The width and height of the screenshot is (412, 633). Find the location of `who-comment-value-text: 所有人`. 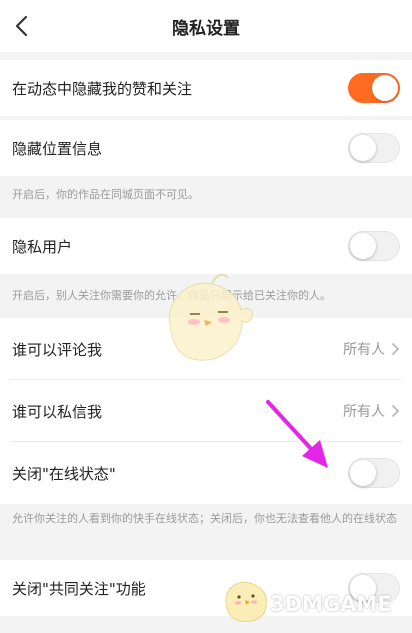

who-comment-value-text: 所有人 is located at coordinates (364, 350).